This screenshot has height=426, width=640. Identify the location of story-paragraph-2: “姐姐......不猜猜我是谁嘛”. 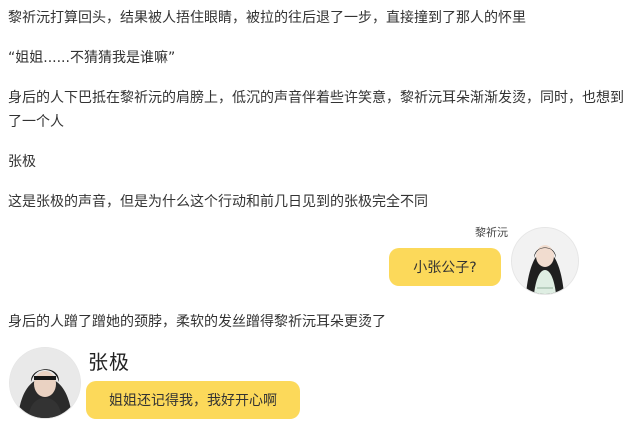
(92, 58).